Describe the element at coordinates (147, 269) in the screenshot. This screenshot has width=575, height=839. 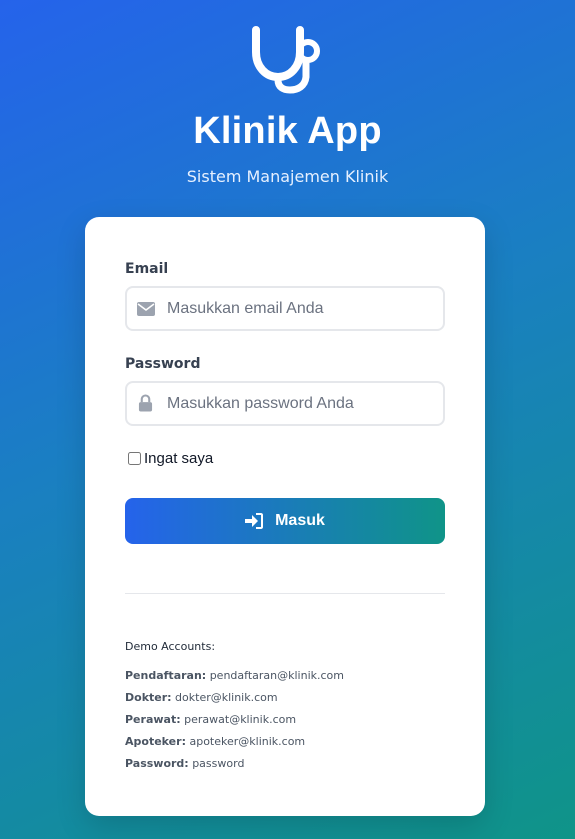
I see `email-label: Email` at that location.